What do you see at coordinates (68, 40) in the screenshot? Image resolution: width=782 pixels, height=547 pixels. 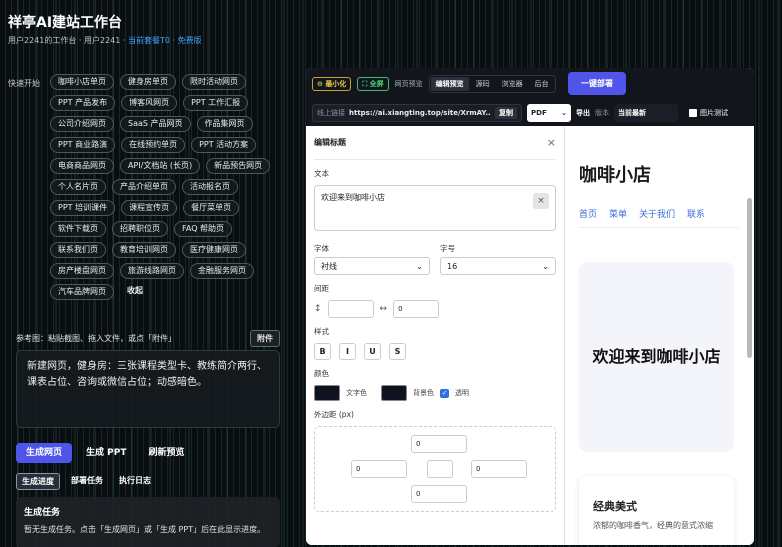 I see `user-info-text: 用户2241的工作台 · 用户2241 ·` at bounding box center [68, 40].